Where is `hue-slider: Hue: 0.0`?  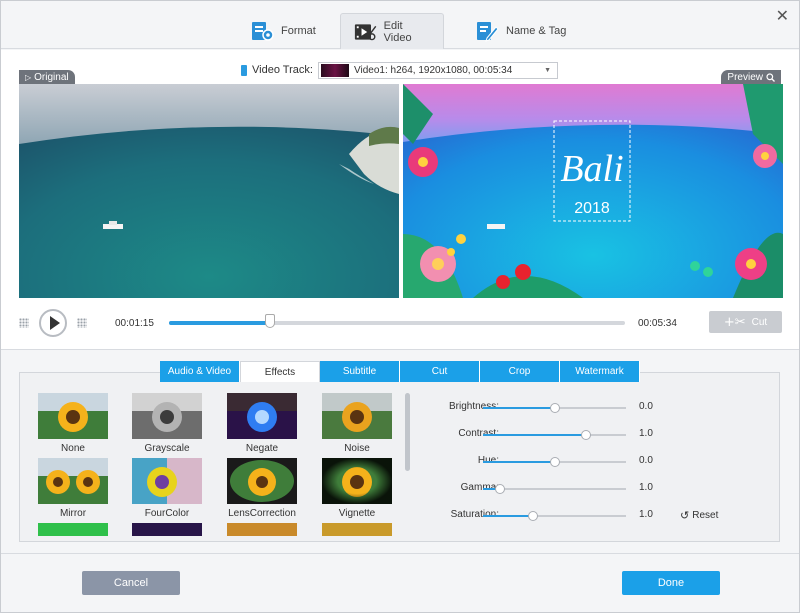
hue-slider: Hue: 0.0 is located at coordinates (576, 462).